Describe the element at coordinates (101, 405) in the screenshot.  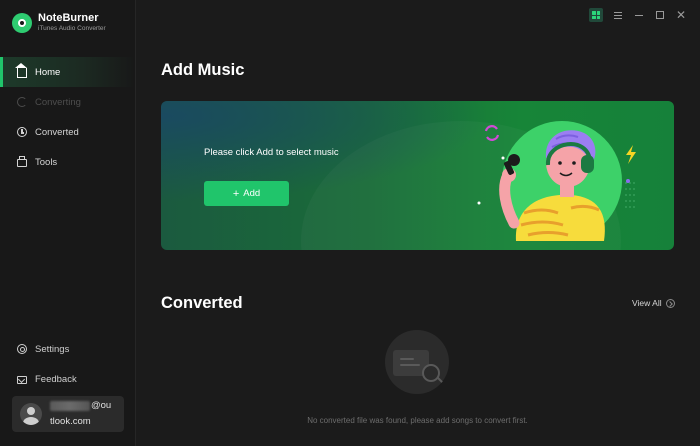
I see `account-email-suffix: @ou` at that location.